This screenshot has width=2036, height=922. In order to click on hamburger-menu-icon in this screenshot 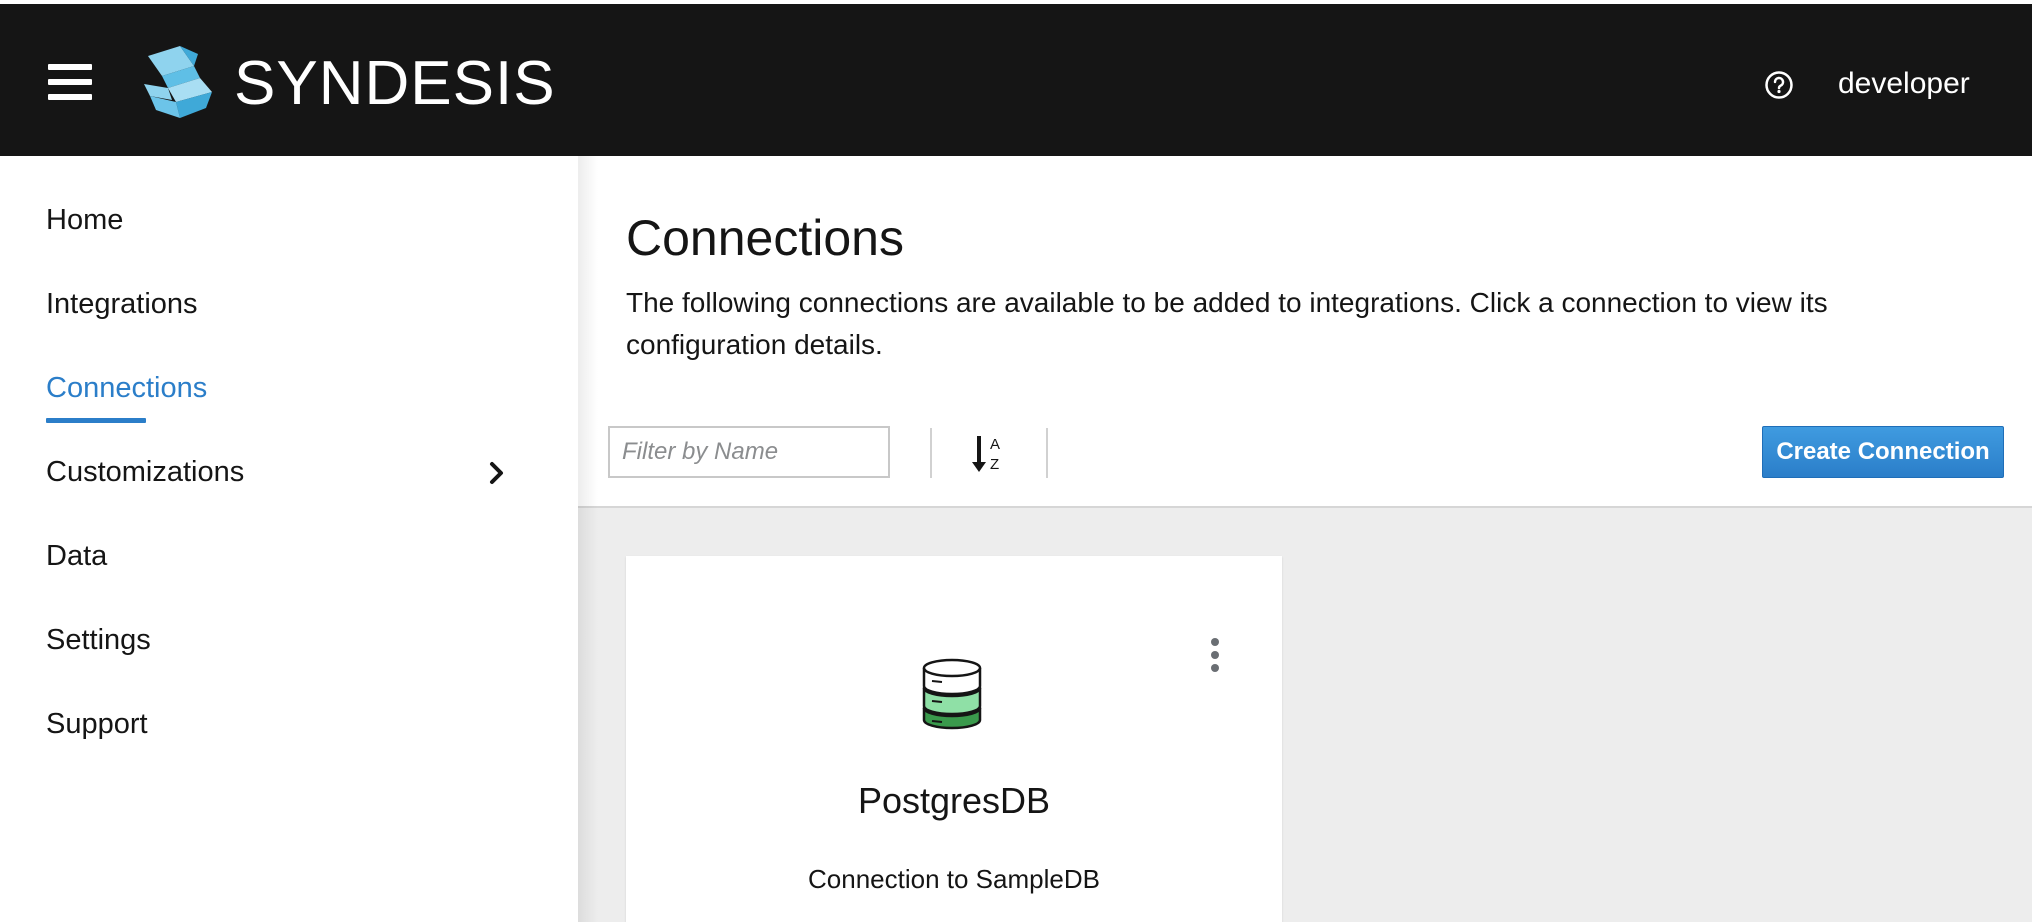, I will do `click(70, 82)`.